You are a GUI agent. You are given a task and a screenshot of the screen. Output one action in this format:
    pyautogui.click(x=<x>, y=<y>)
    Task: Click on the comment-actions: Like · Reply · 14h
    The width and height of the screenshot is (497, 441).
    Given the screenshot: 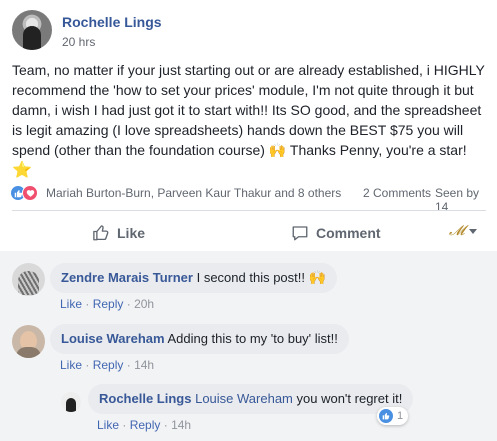 What is the action you would take?
    pyautogui.click(x=107, y=365)
    